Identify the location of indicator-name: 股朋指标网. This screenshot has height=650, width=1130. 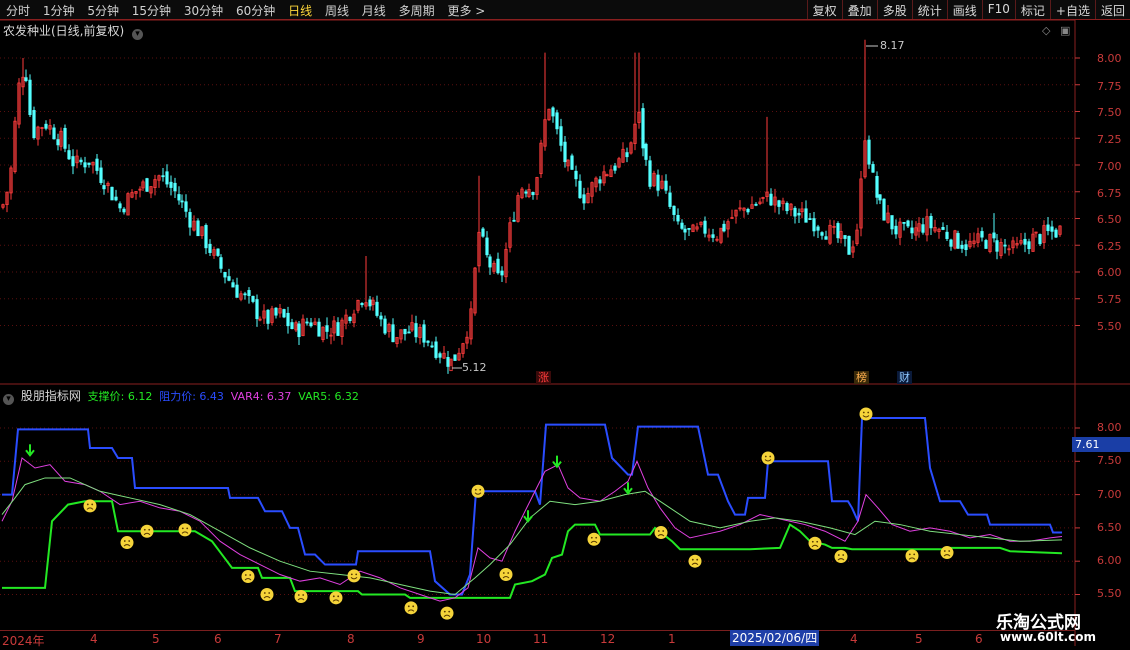
(50, 396).